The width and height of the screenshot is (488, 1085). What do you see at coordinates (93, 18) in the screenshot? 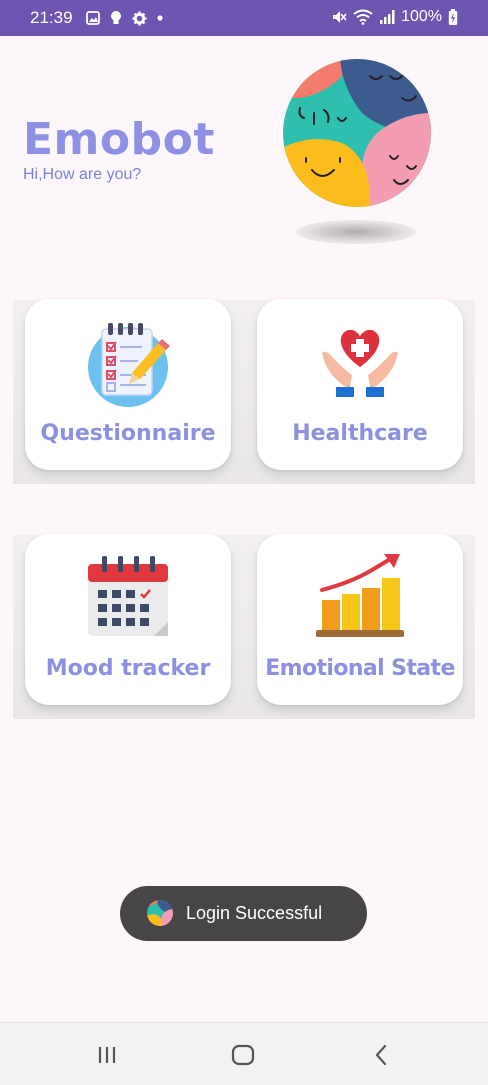
I see `image-icon` at bounding box center [93, 18].